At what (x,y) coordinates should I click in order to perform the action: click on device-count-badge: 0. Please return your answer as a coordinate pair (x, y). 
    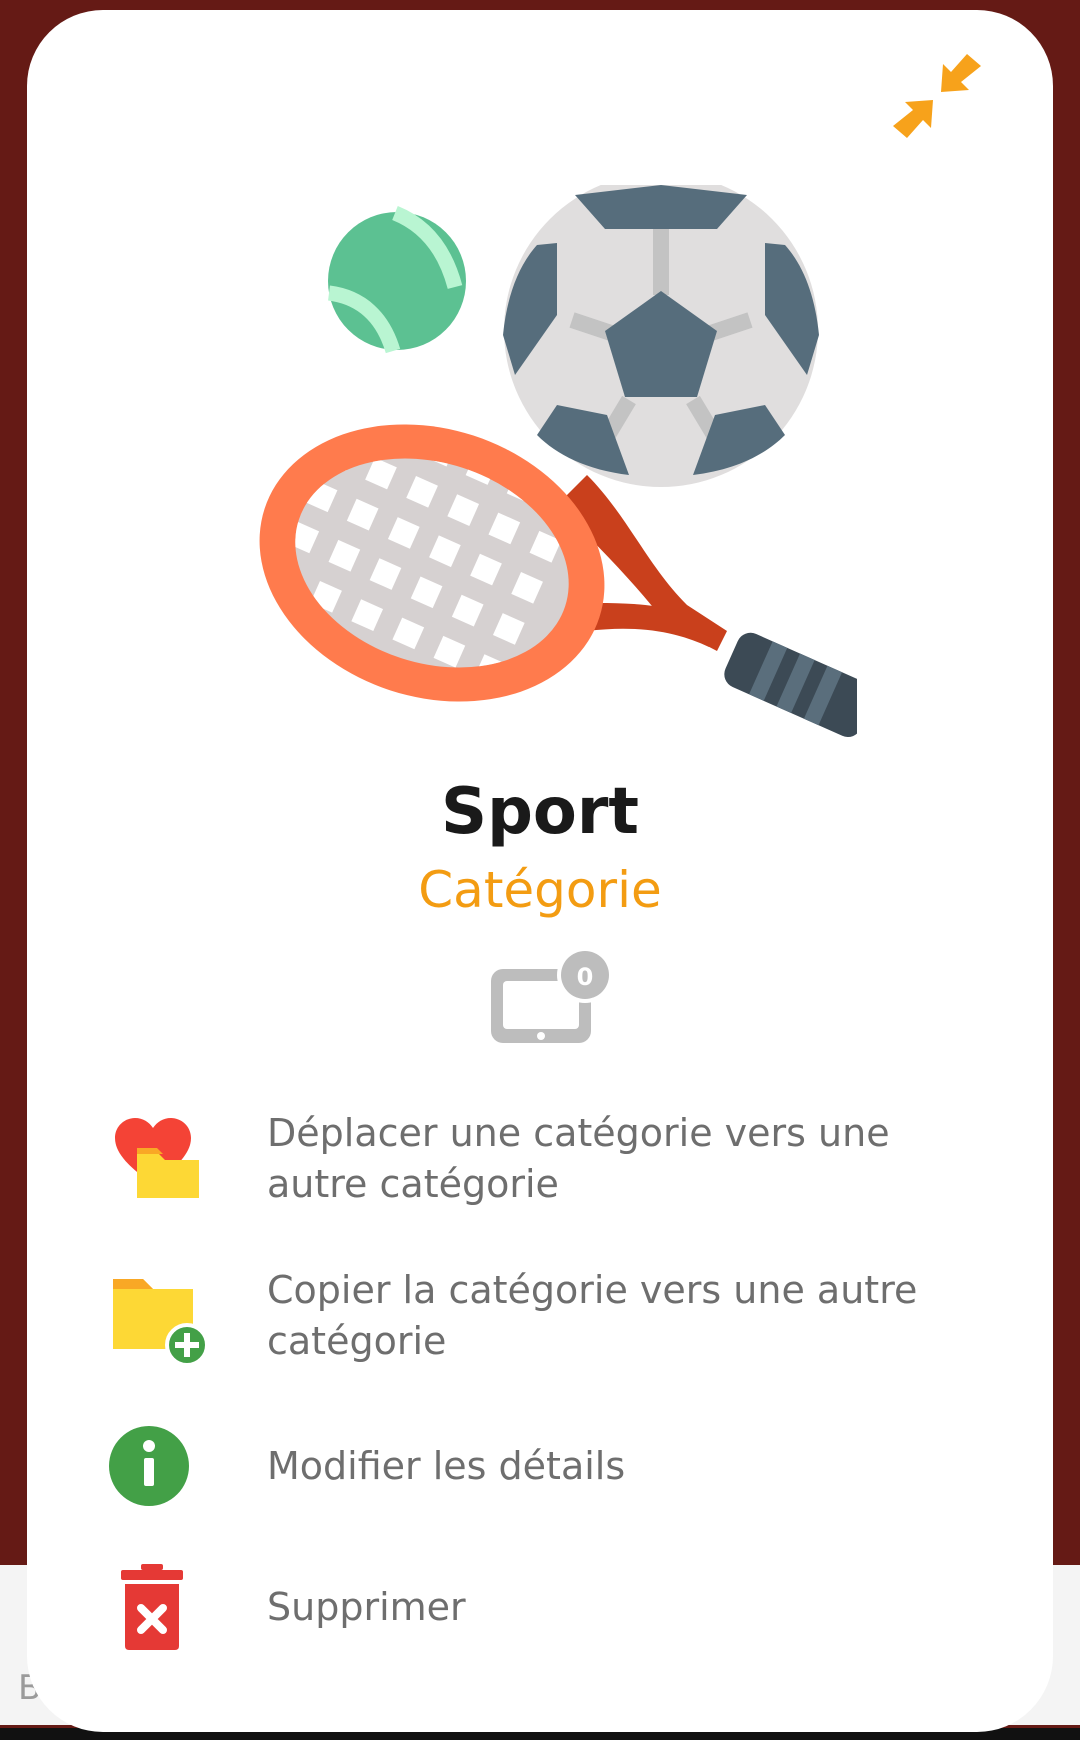
    Looking at the image, I should click on (585, 977).